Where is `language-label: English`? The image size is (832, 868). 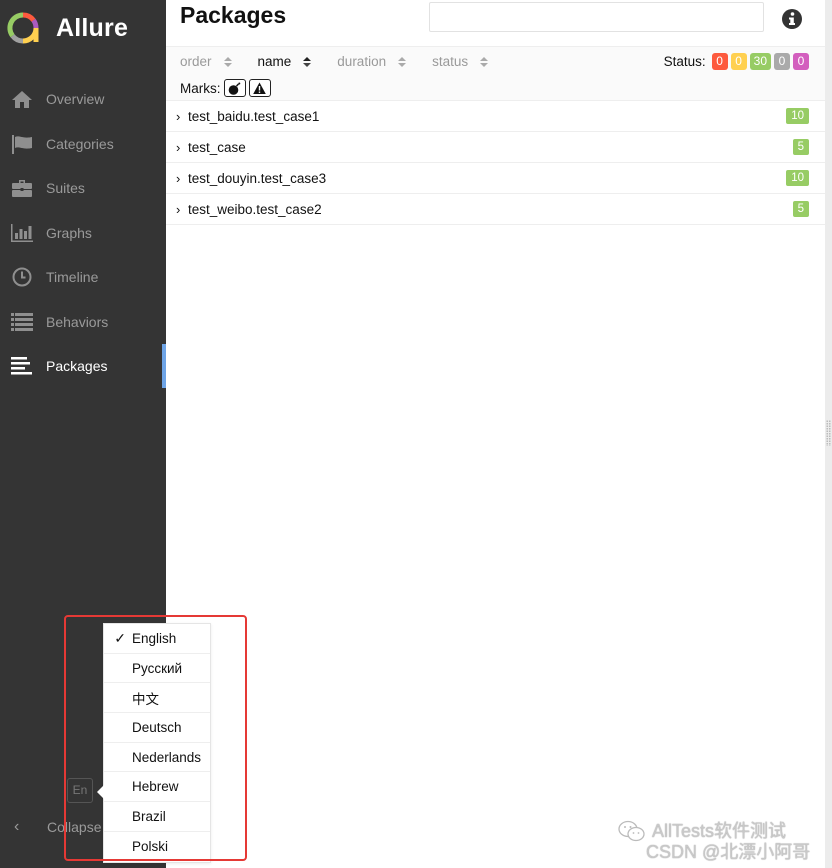
language-label: English is located at coordinates (154, 638).